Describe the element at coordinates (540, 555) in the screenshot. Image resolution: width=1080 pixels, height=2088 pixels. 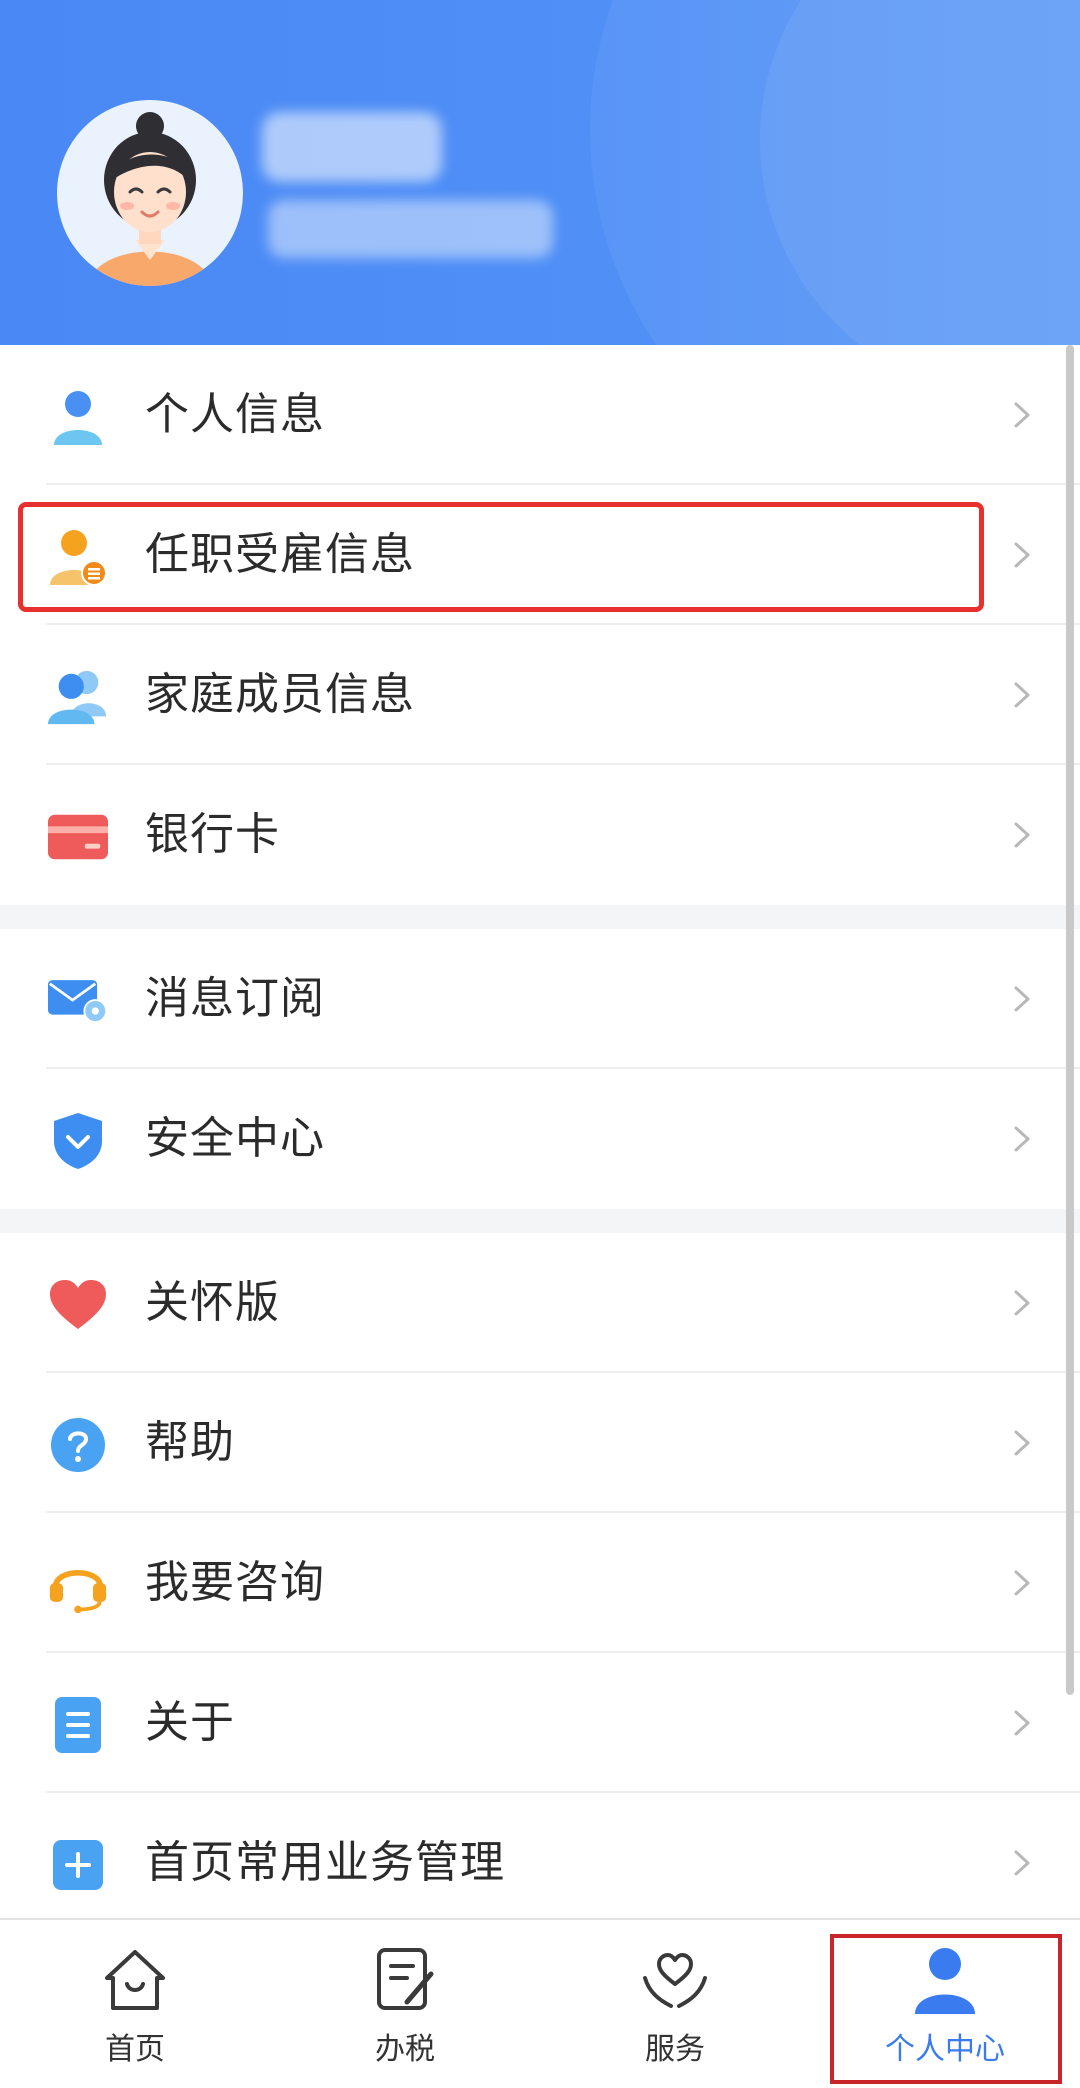
I see `menu-item-employment-info: 任职受雇信息` at that location.